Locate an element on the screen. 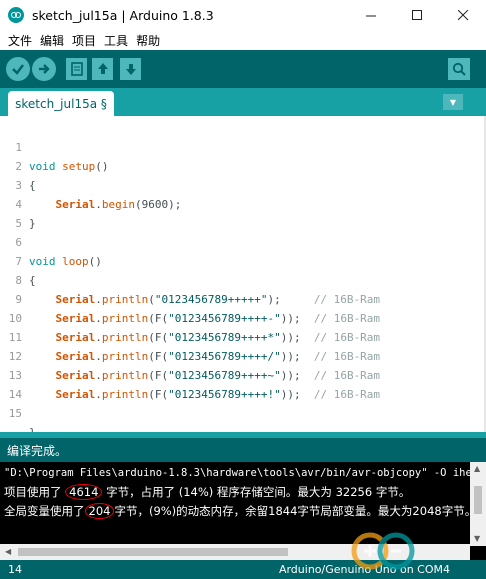 This screenshot has width=486, height=579. arduino-cn-watermark-icon is located at coordinates (383, 551).